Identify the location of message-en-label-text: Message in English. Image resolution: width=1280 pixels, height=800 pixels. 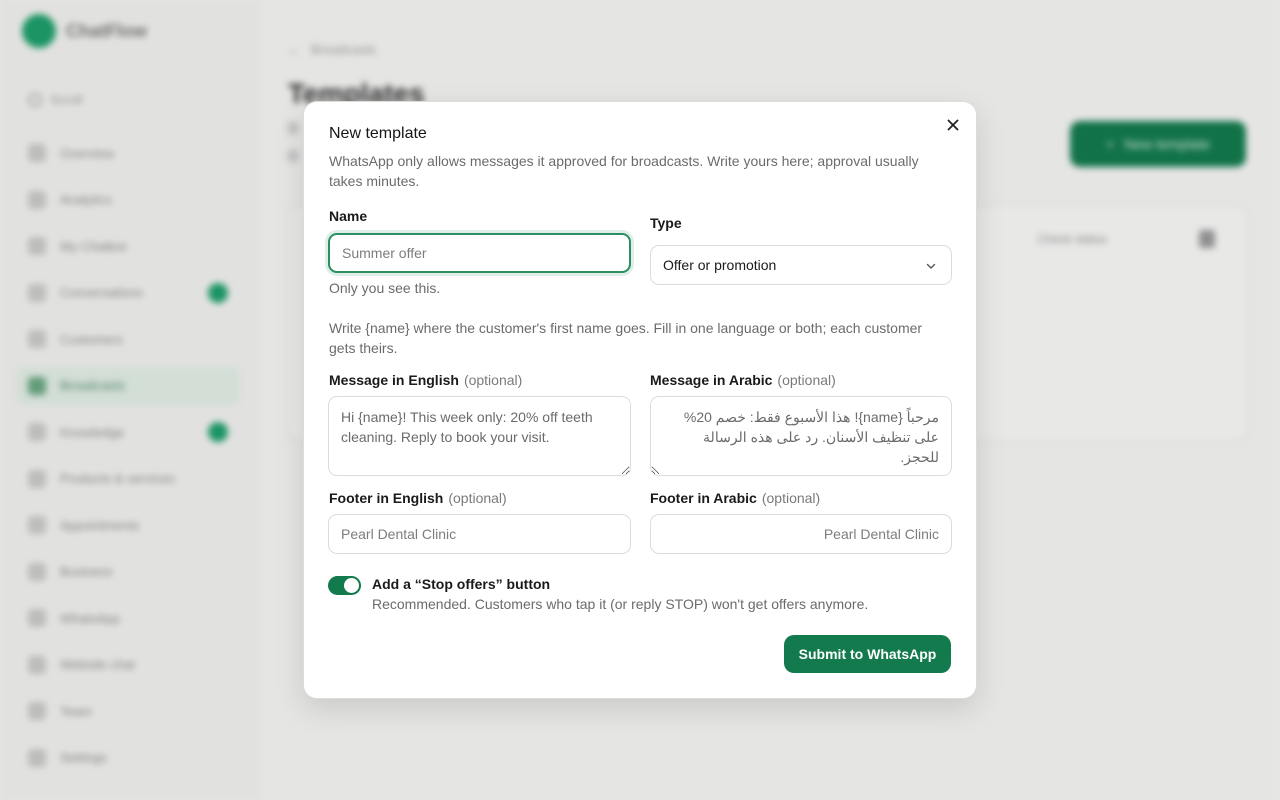
(394, 380).